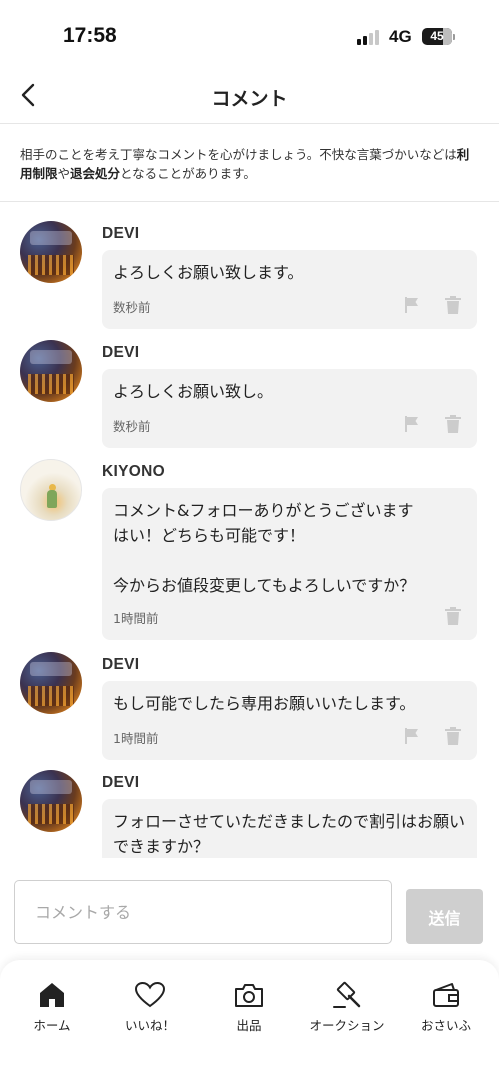 The width and height of the screenshot is (499, 1080). I want to click on nav-item-home: ホーム, so click(52, 1010).